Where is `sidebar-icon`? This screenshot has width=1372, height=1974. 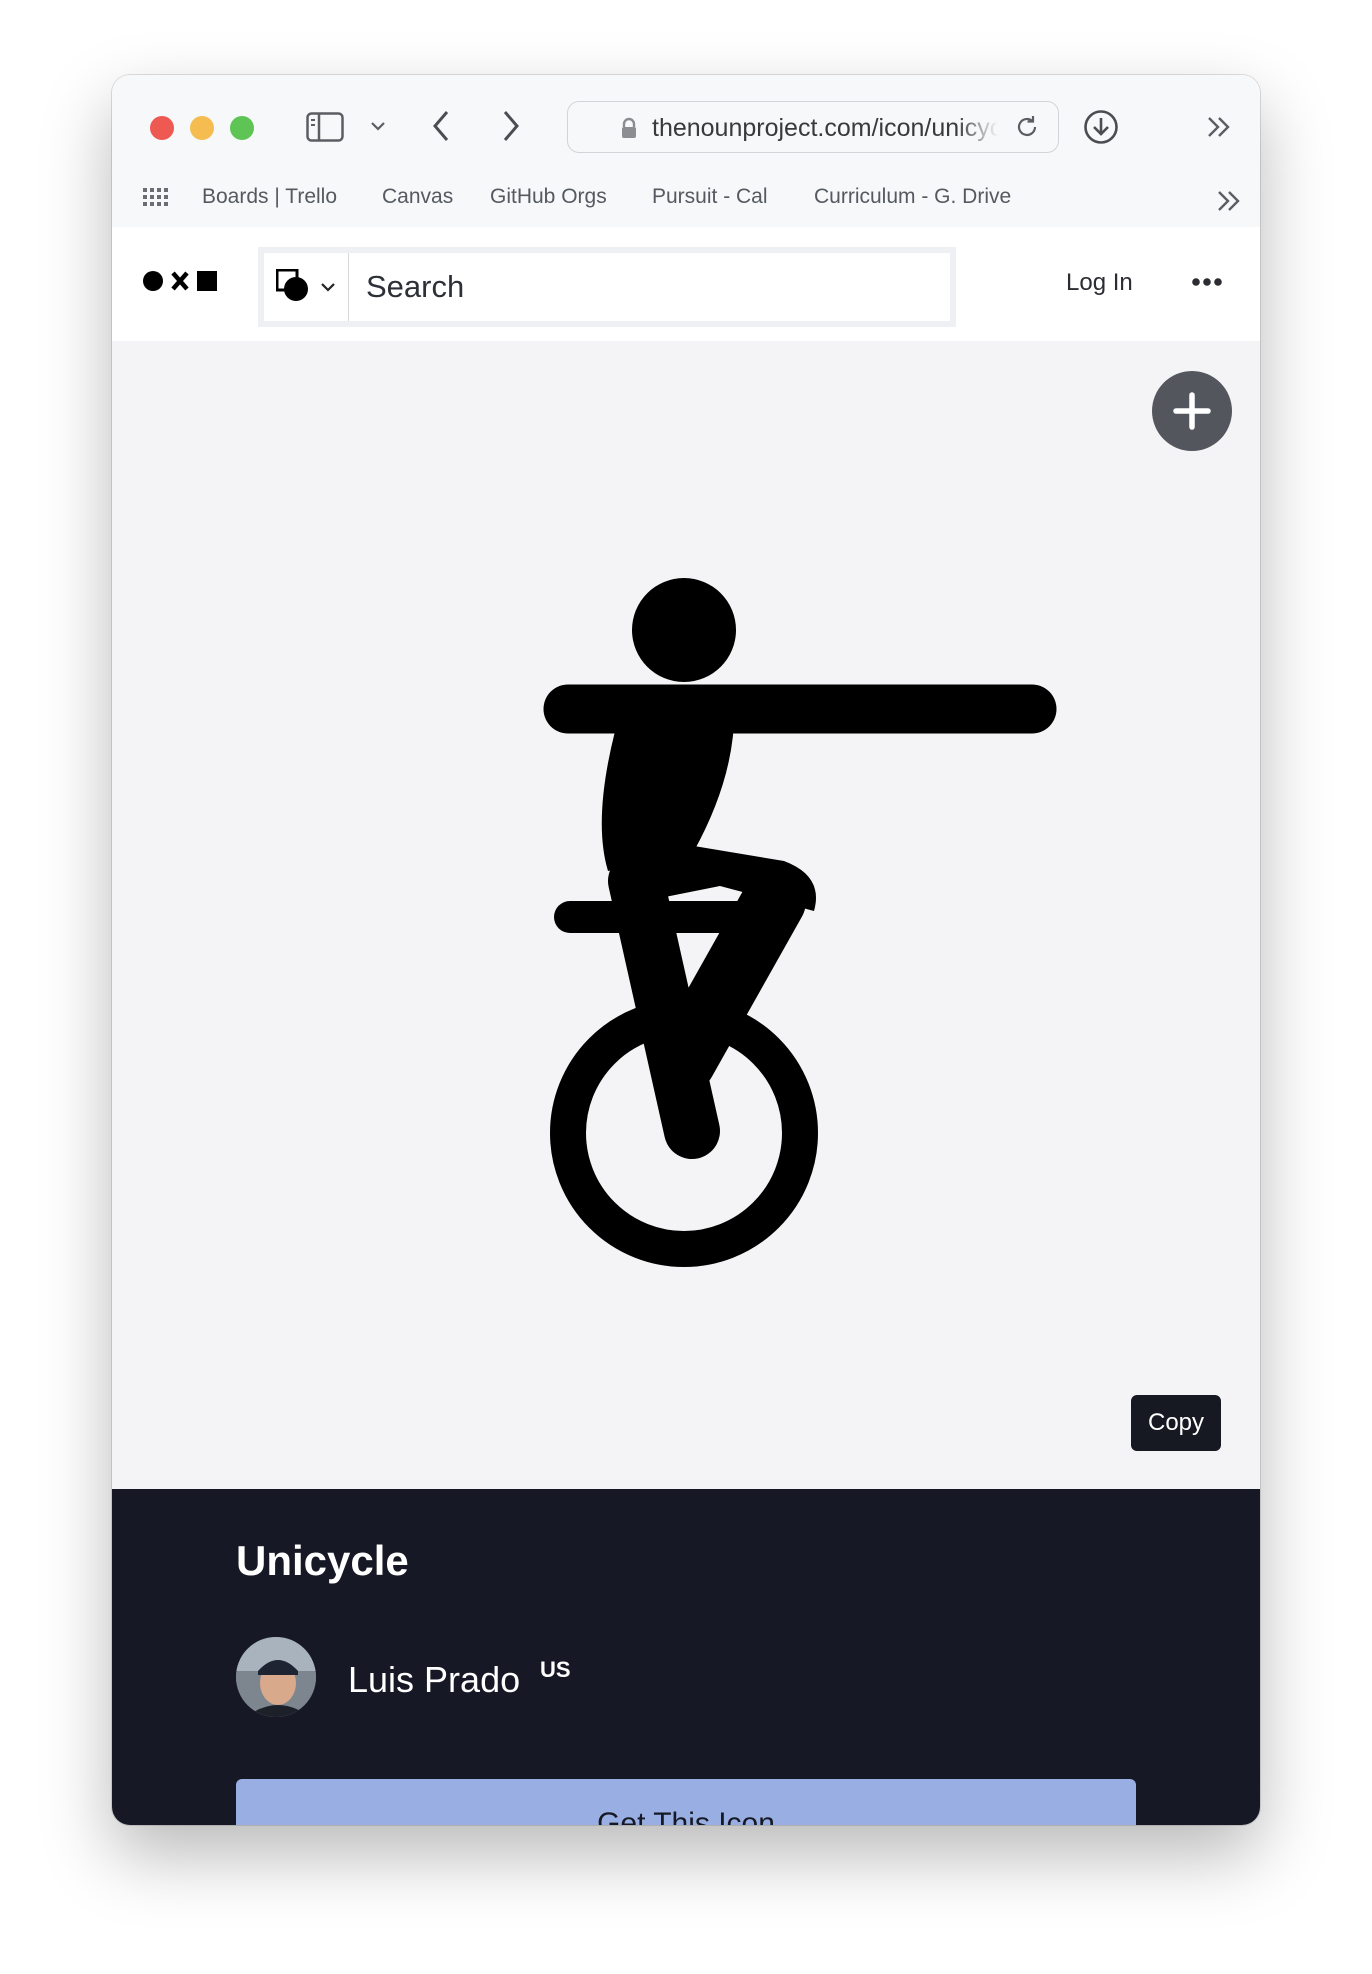 sidebar-icon is located at coordinates (325, 127).